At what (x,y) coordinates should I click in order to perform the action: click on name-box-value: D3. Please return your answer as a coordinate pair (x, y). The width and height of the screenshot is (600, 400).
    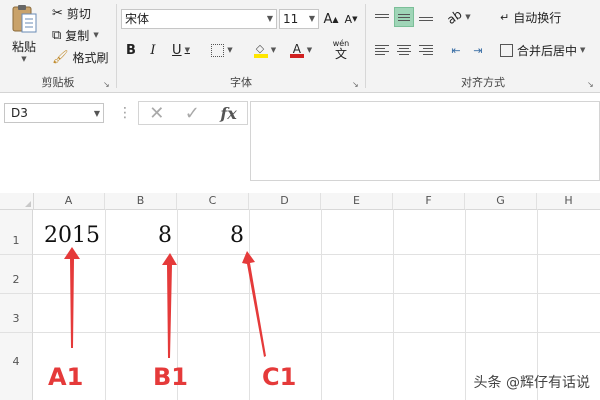
    Looking at the image, I should click on (19, 113).